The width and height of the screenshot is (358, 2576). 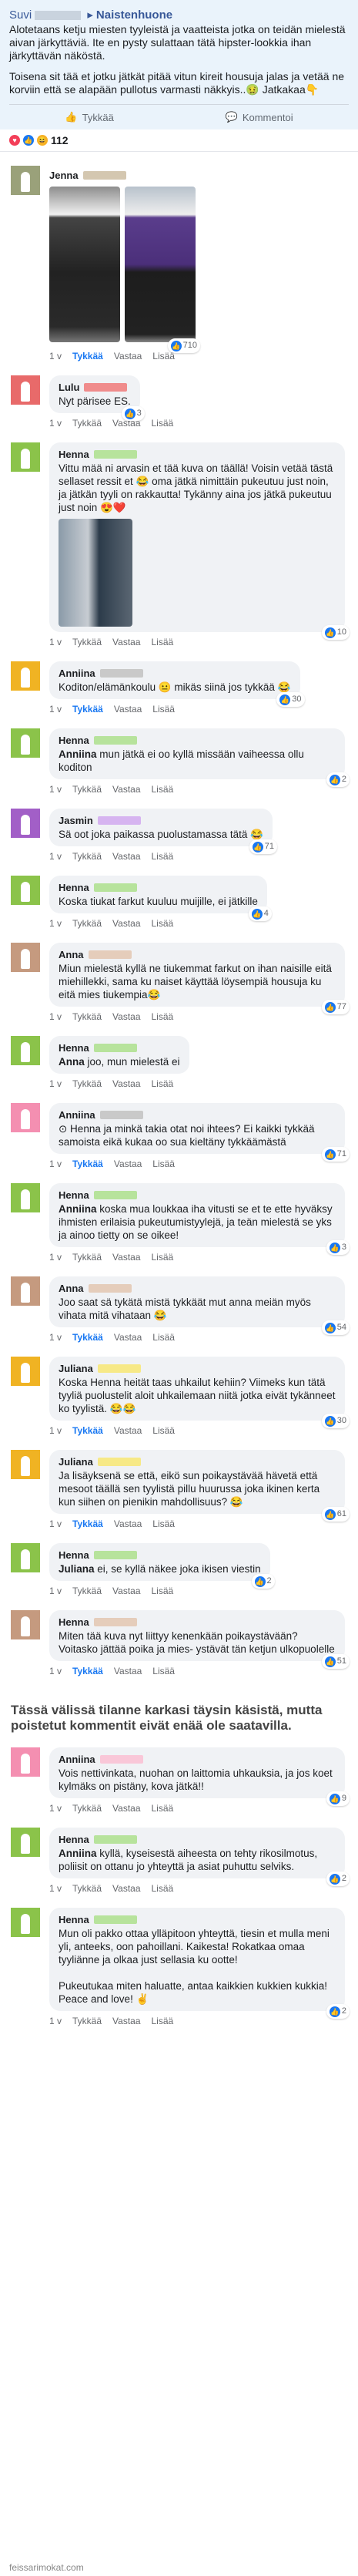 What do you see at coordinates (260, 913) in the screenshot?
I see `reaction-badge: 👍 4` at bounding box center [260, 913].